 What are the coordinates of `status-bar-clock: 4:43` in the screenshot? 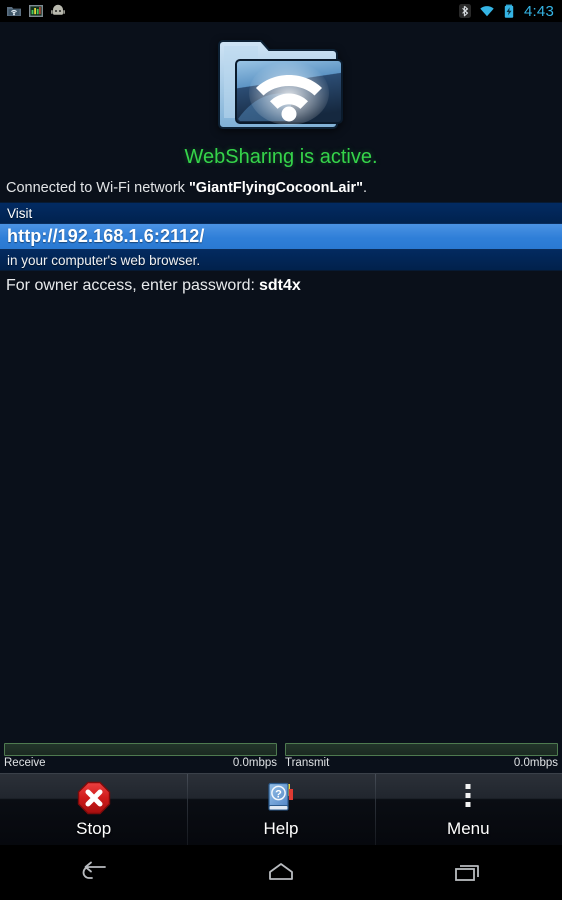 It's located at (539, 11).